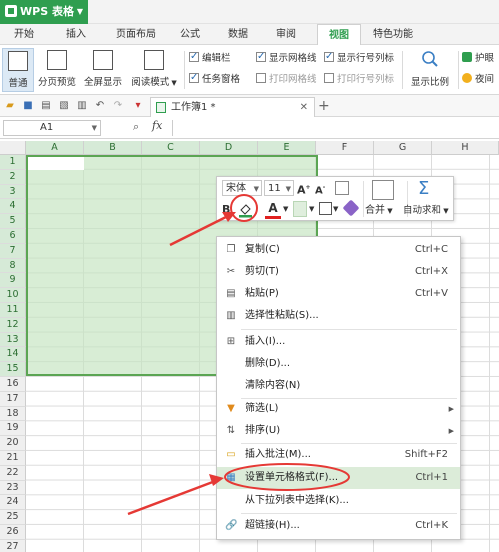 This screenshot has width=499, height=552. What do you see at coordinates (13, 236) in the screenshot?
I see `row-header: 6` at bounding box center [13, 236].